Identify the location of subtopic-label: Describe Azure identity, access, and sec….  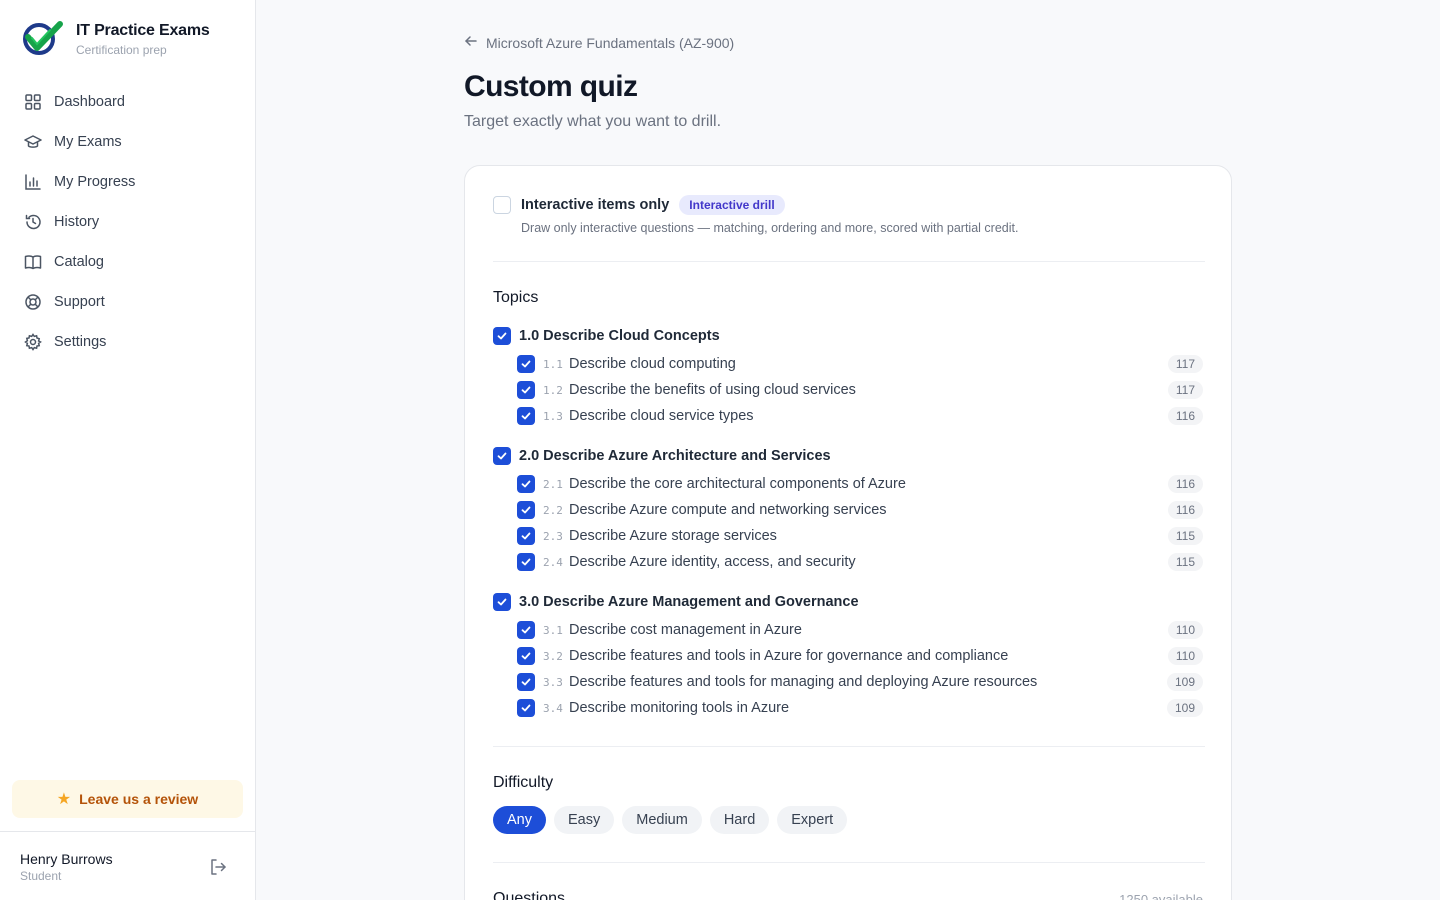
(712, 562).